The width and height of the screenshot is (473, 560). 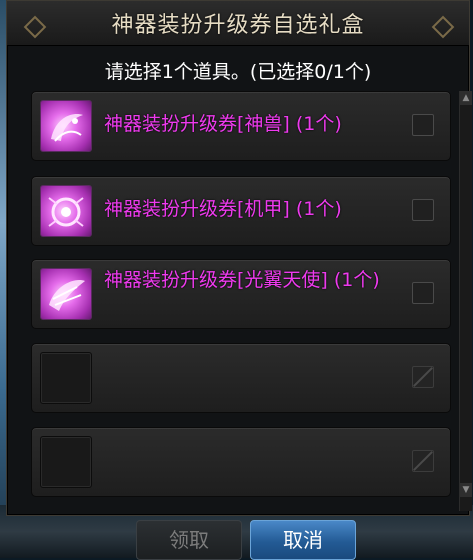 What do you see at coordinates (466, 490) in the screenshot?
I see `scroll-down-arrow-icon: ▼` at bounding box center [466, 490].